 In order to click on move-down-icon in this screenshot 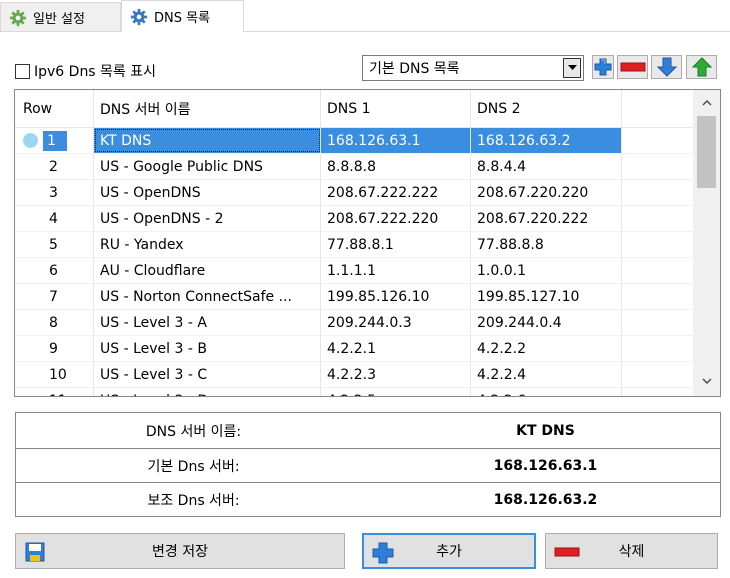, I will do `click(666, 67)`.